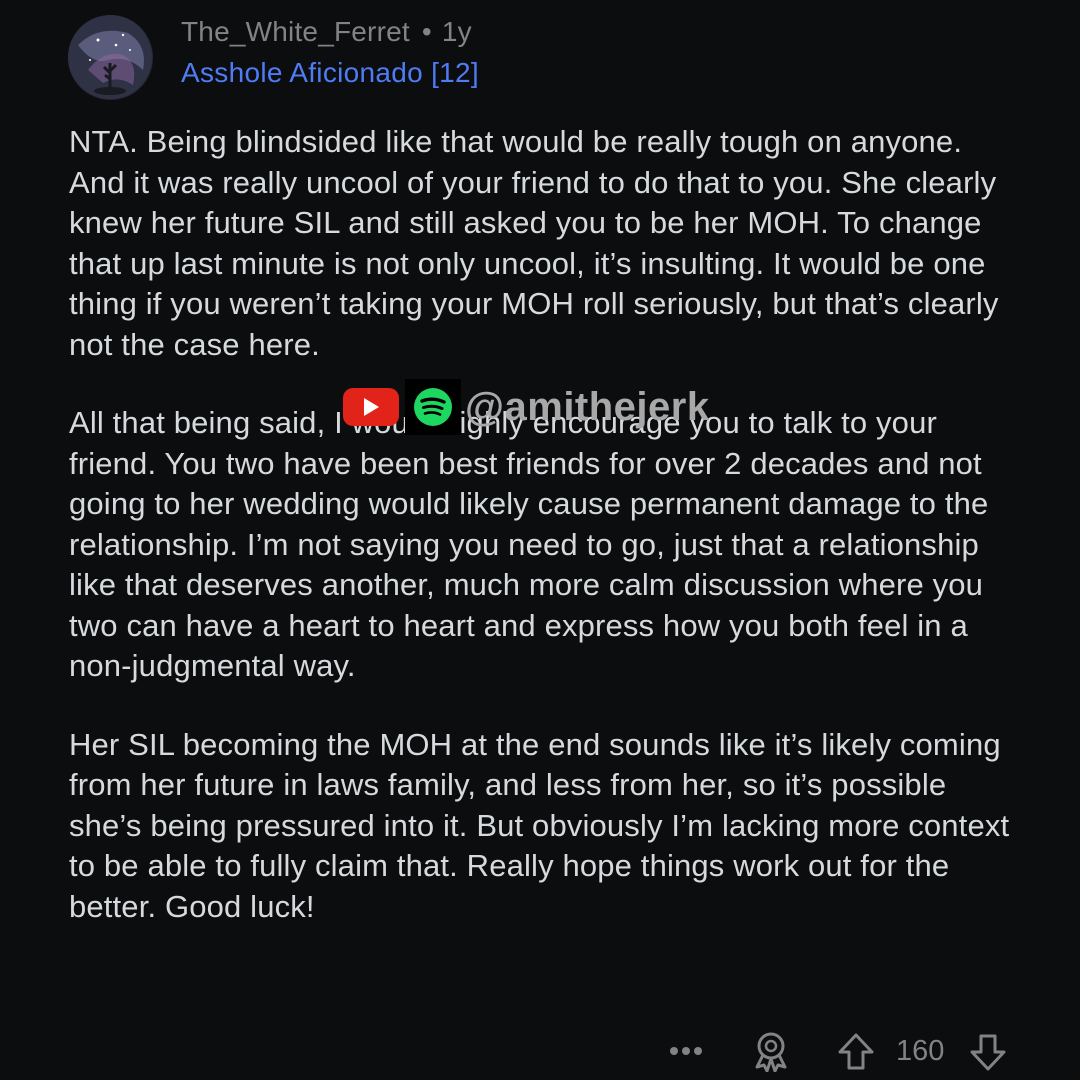  I want to click on comment-actions: 160, so click(540, 1052).